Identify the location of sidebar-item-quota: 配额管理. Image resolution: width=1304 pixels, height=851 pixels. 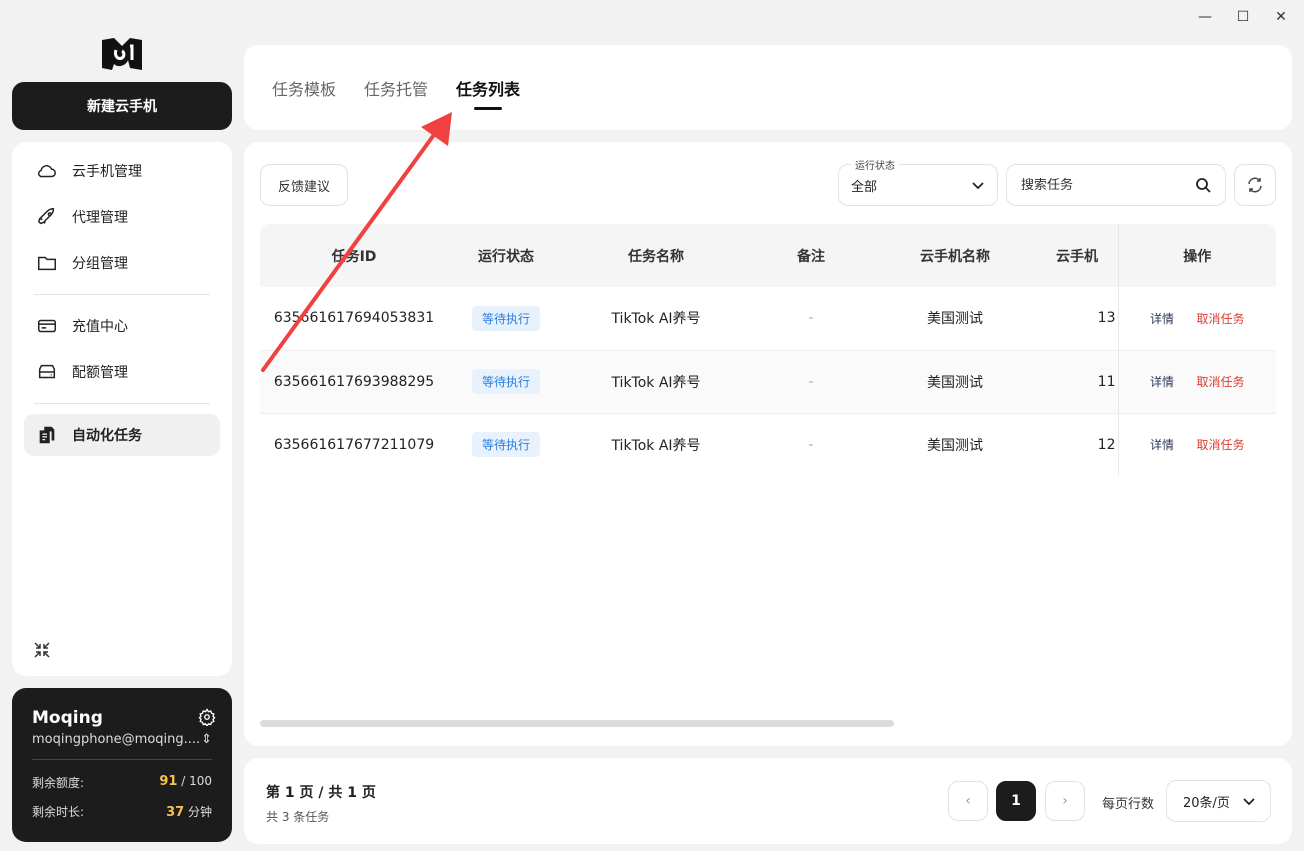
(122, 372).